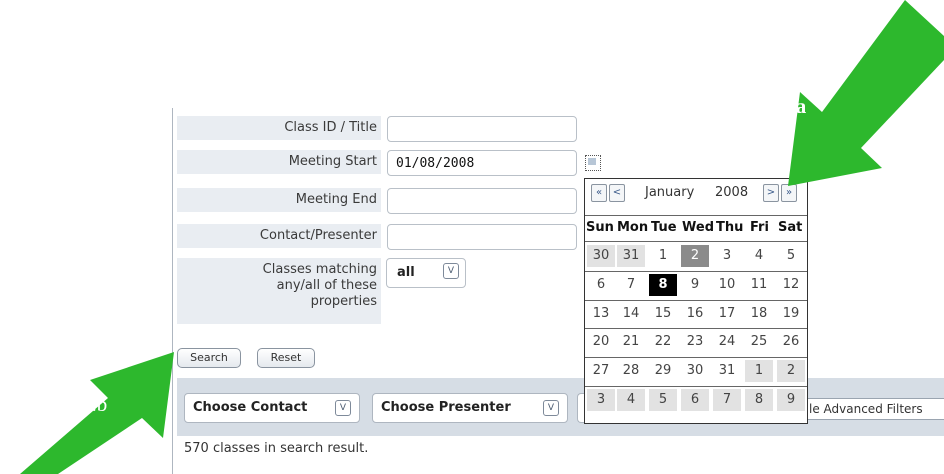 The image size is (944, 474). Describe the element at coordinates (791, 314) in the screenshot. I see `calendar-day: 19` at that location.